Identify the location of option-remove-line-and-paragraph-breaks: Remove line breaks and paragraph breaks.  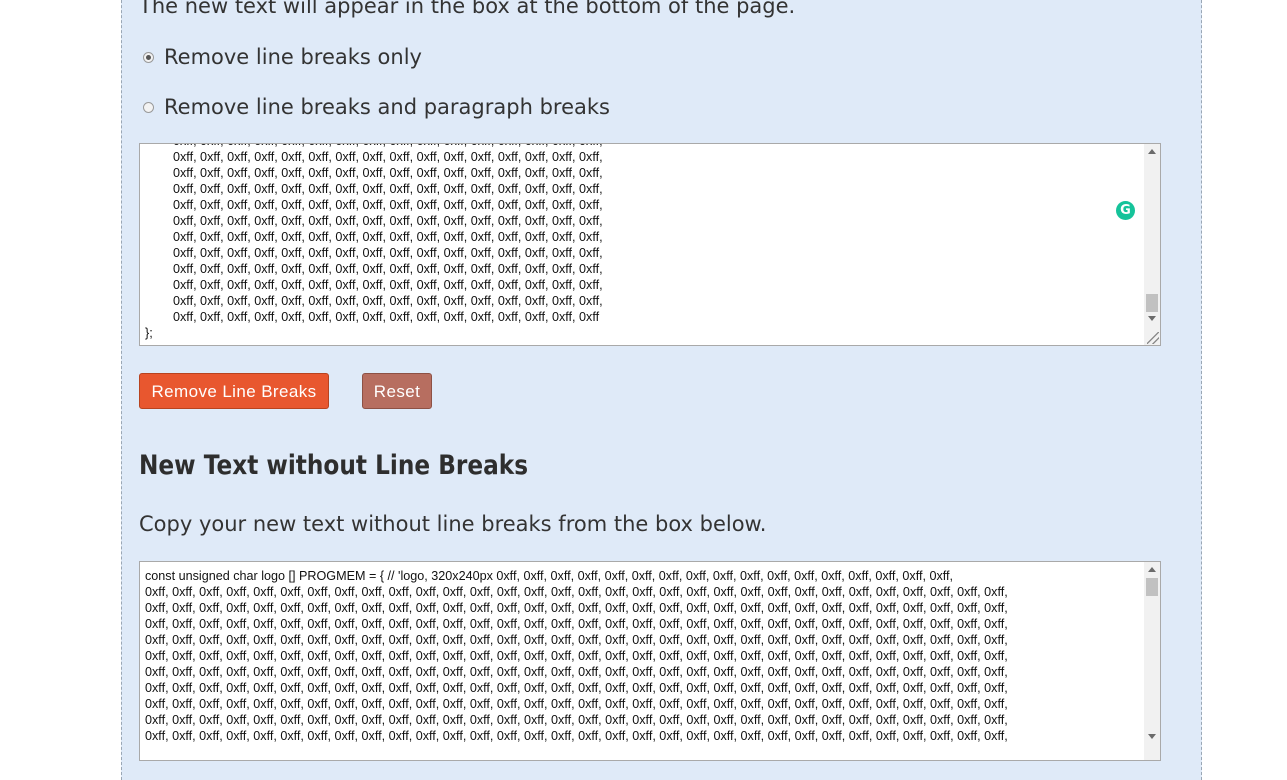
(376, 107).